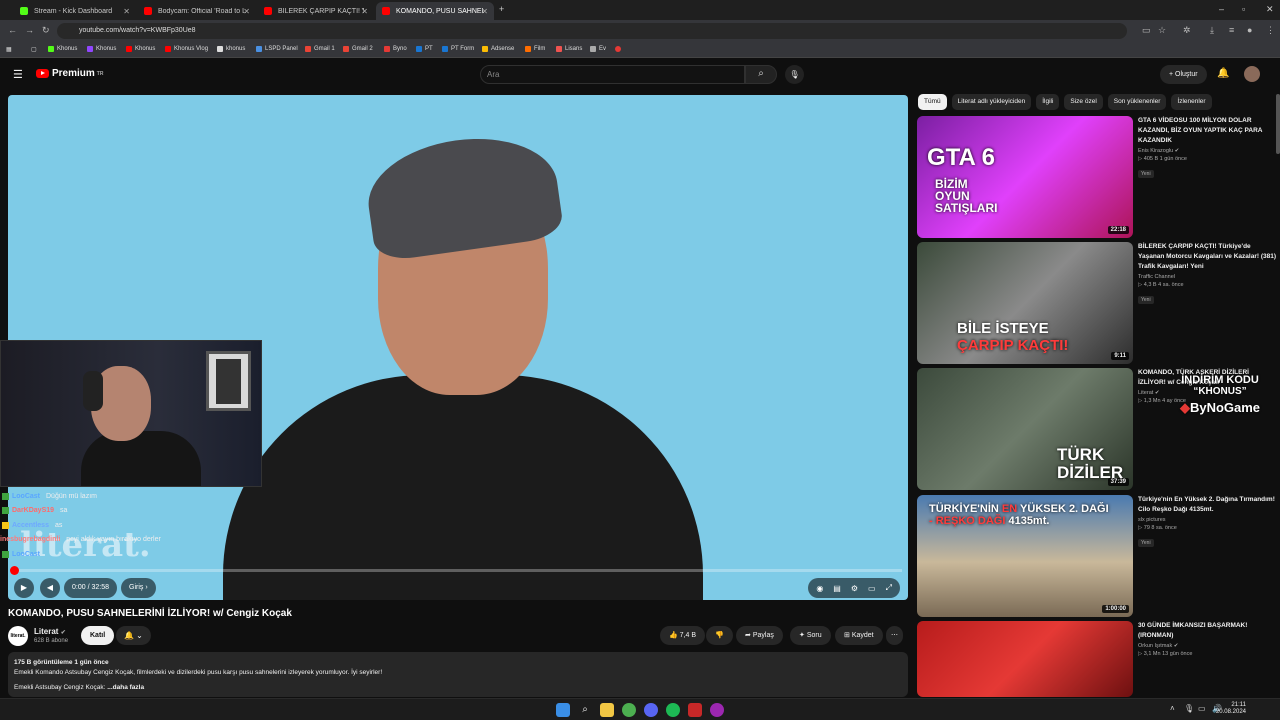 The width and height of the screenshot is (1280, 720). What do you see at coordinates (1025, 659) in the screenshot?
I see `video-thumbnail` at bounding box center [1025, 659].